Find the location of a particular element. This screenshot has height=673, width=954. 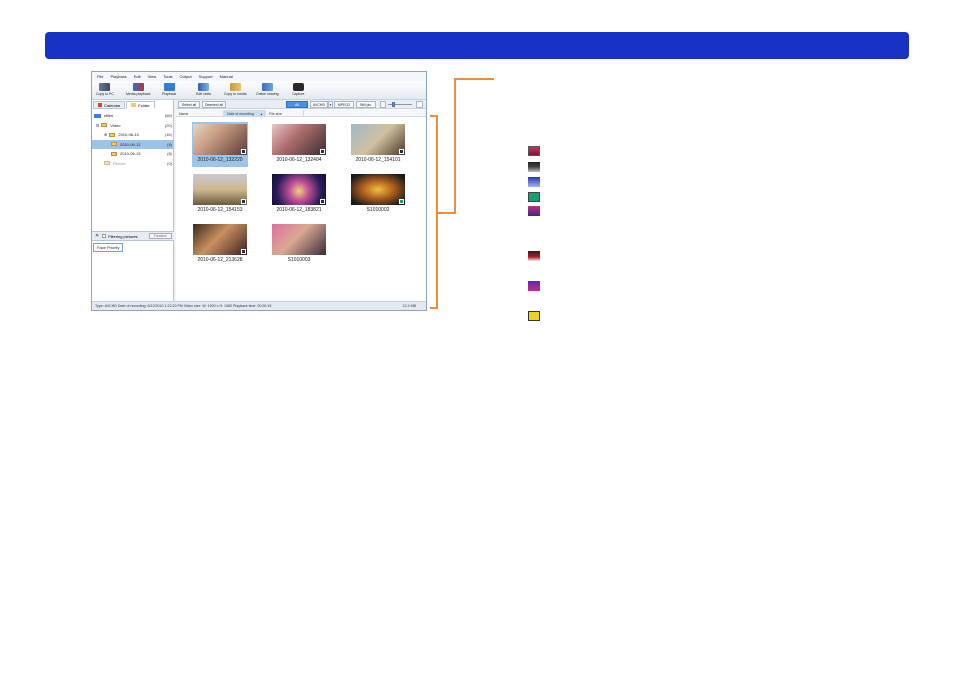

avchd-3d-icon is located at coordinates (534, 256).